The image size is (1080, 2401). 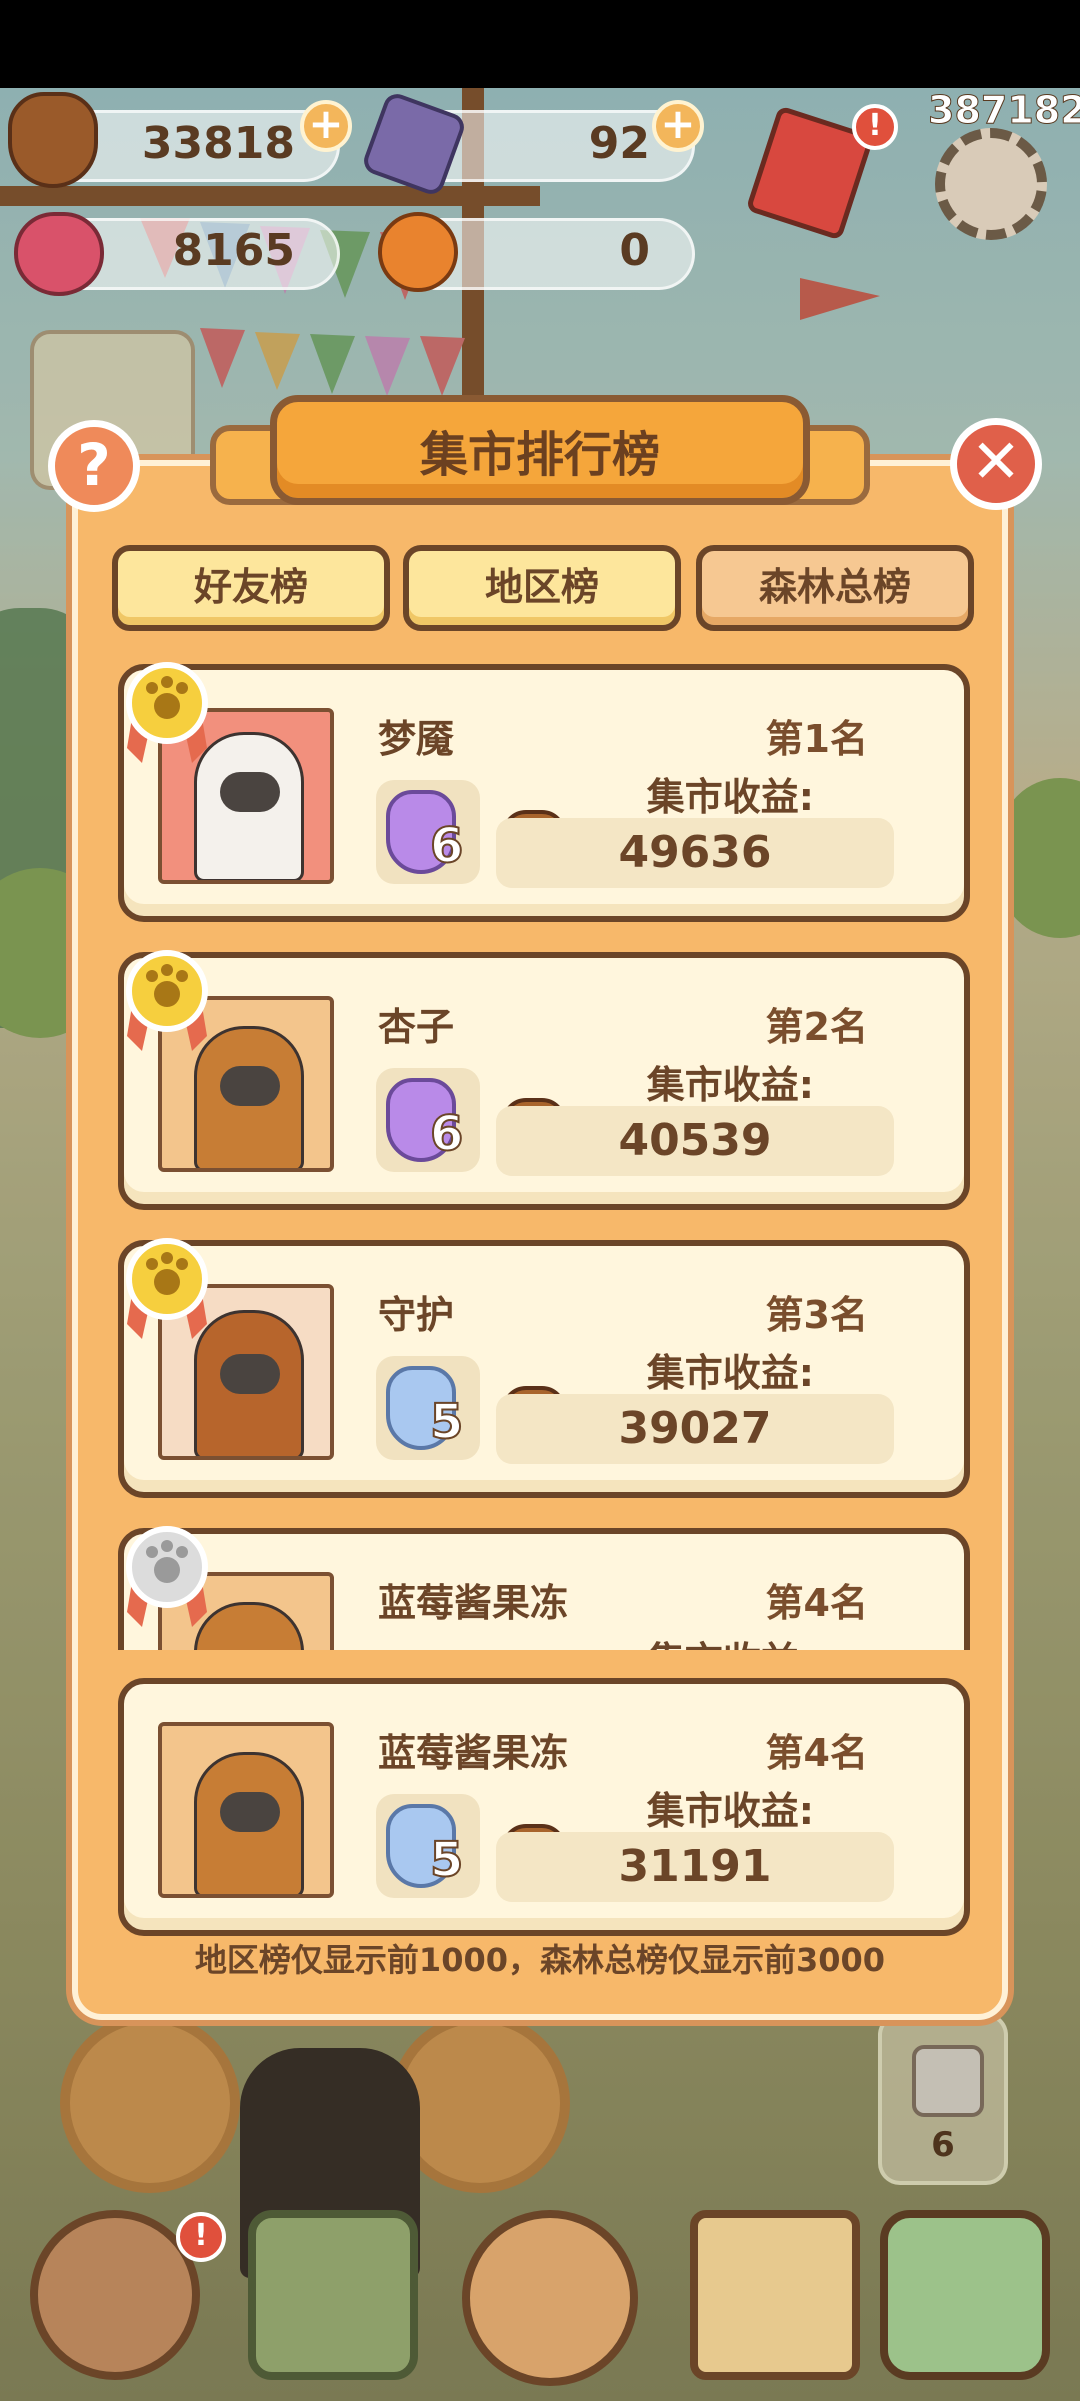 What do you see at coordinates (550, 2298) in the screenshot?
I see `friends-button` at bounding box center [550, 2298].